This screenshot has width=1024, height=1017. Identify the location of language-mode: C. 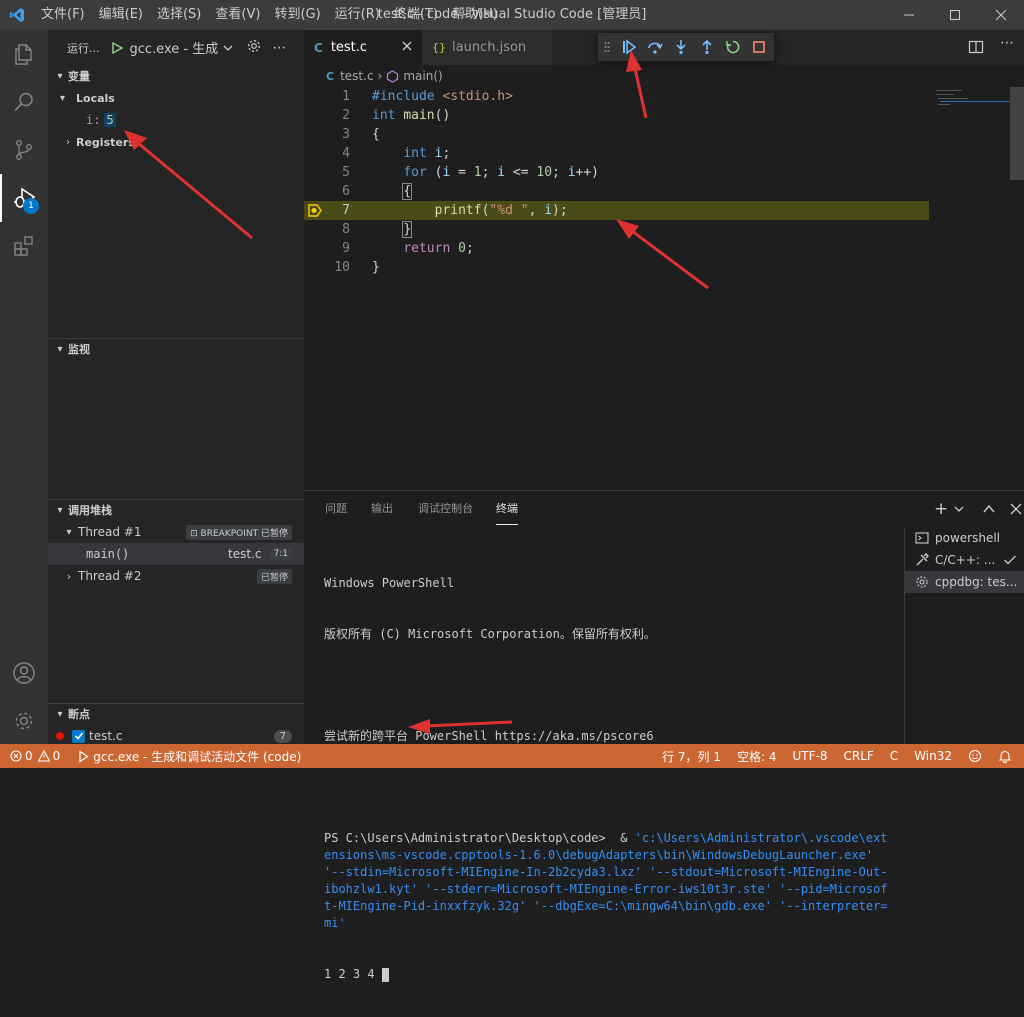
(894, 756).